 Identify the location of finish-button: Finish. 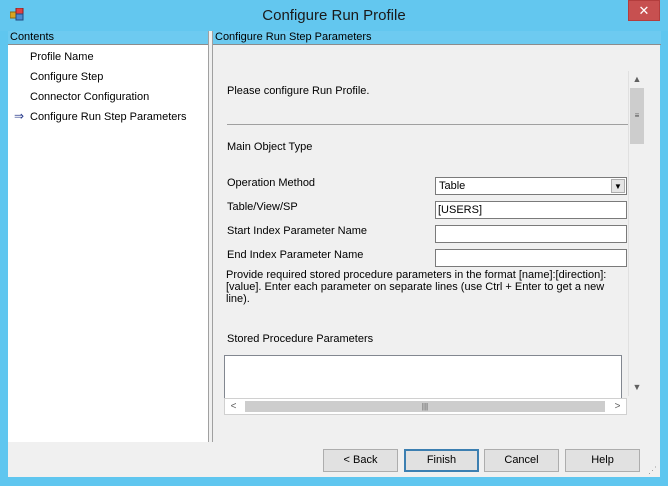
(441, 460).